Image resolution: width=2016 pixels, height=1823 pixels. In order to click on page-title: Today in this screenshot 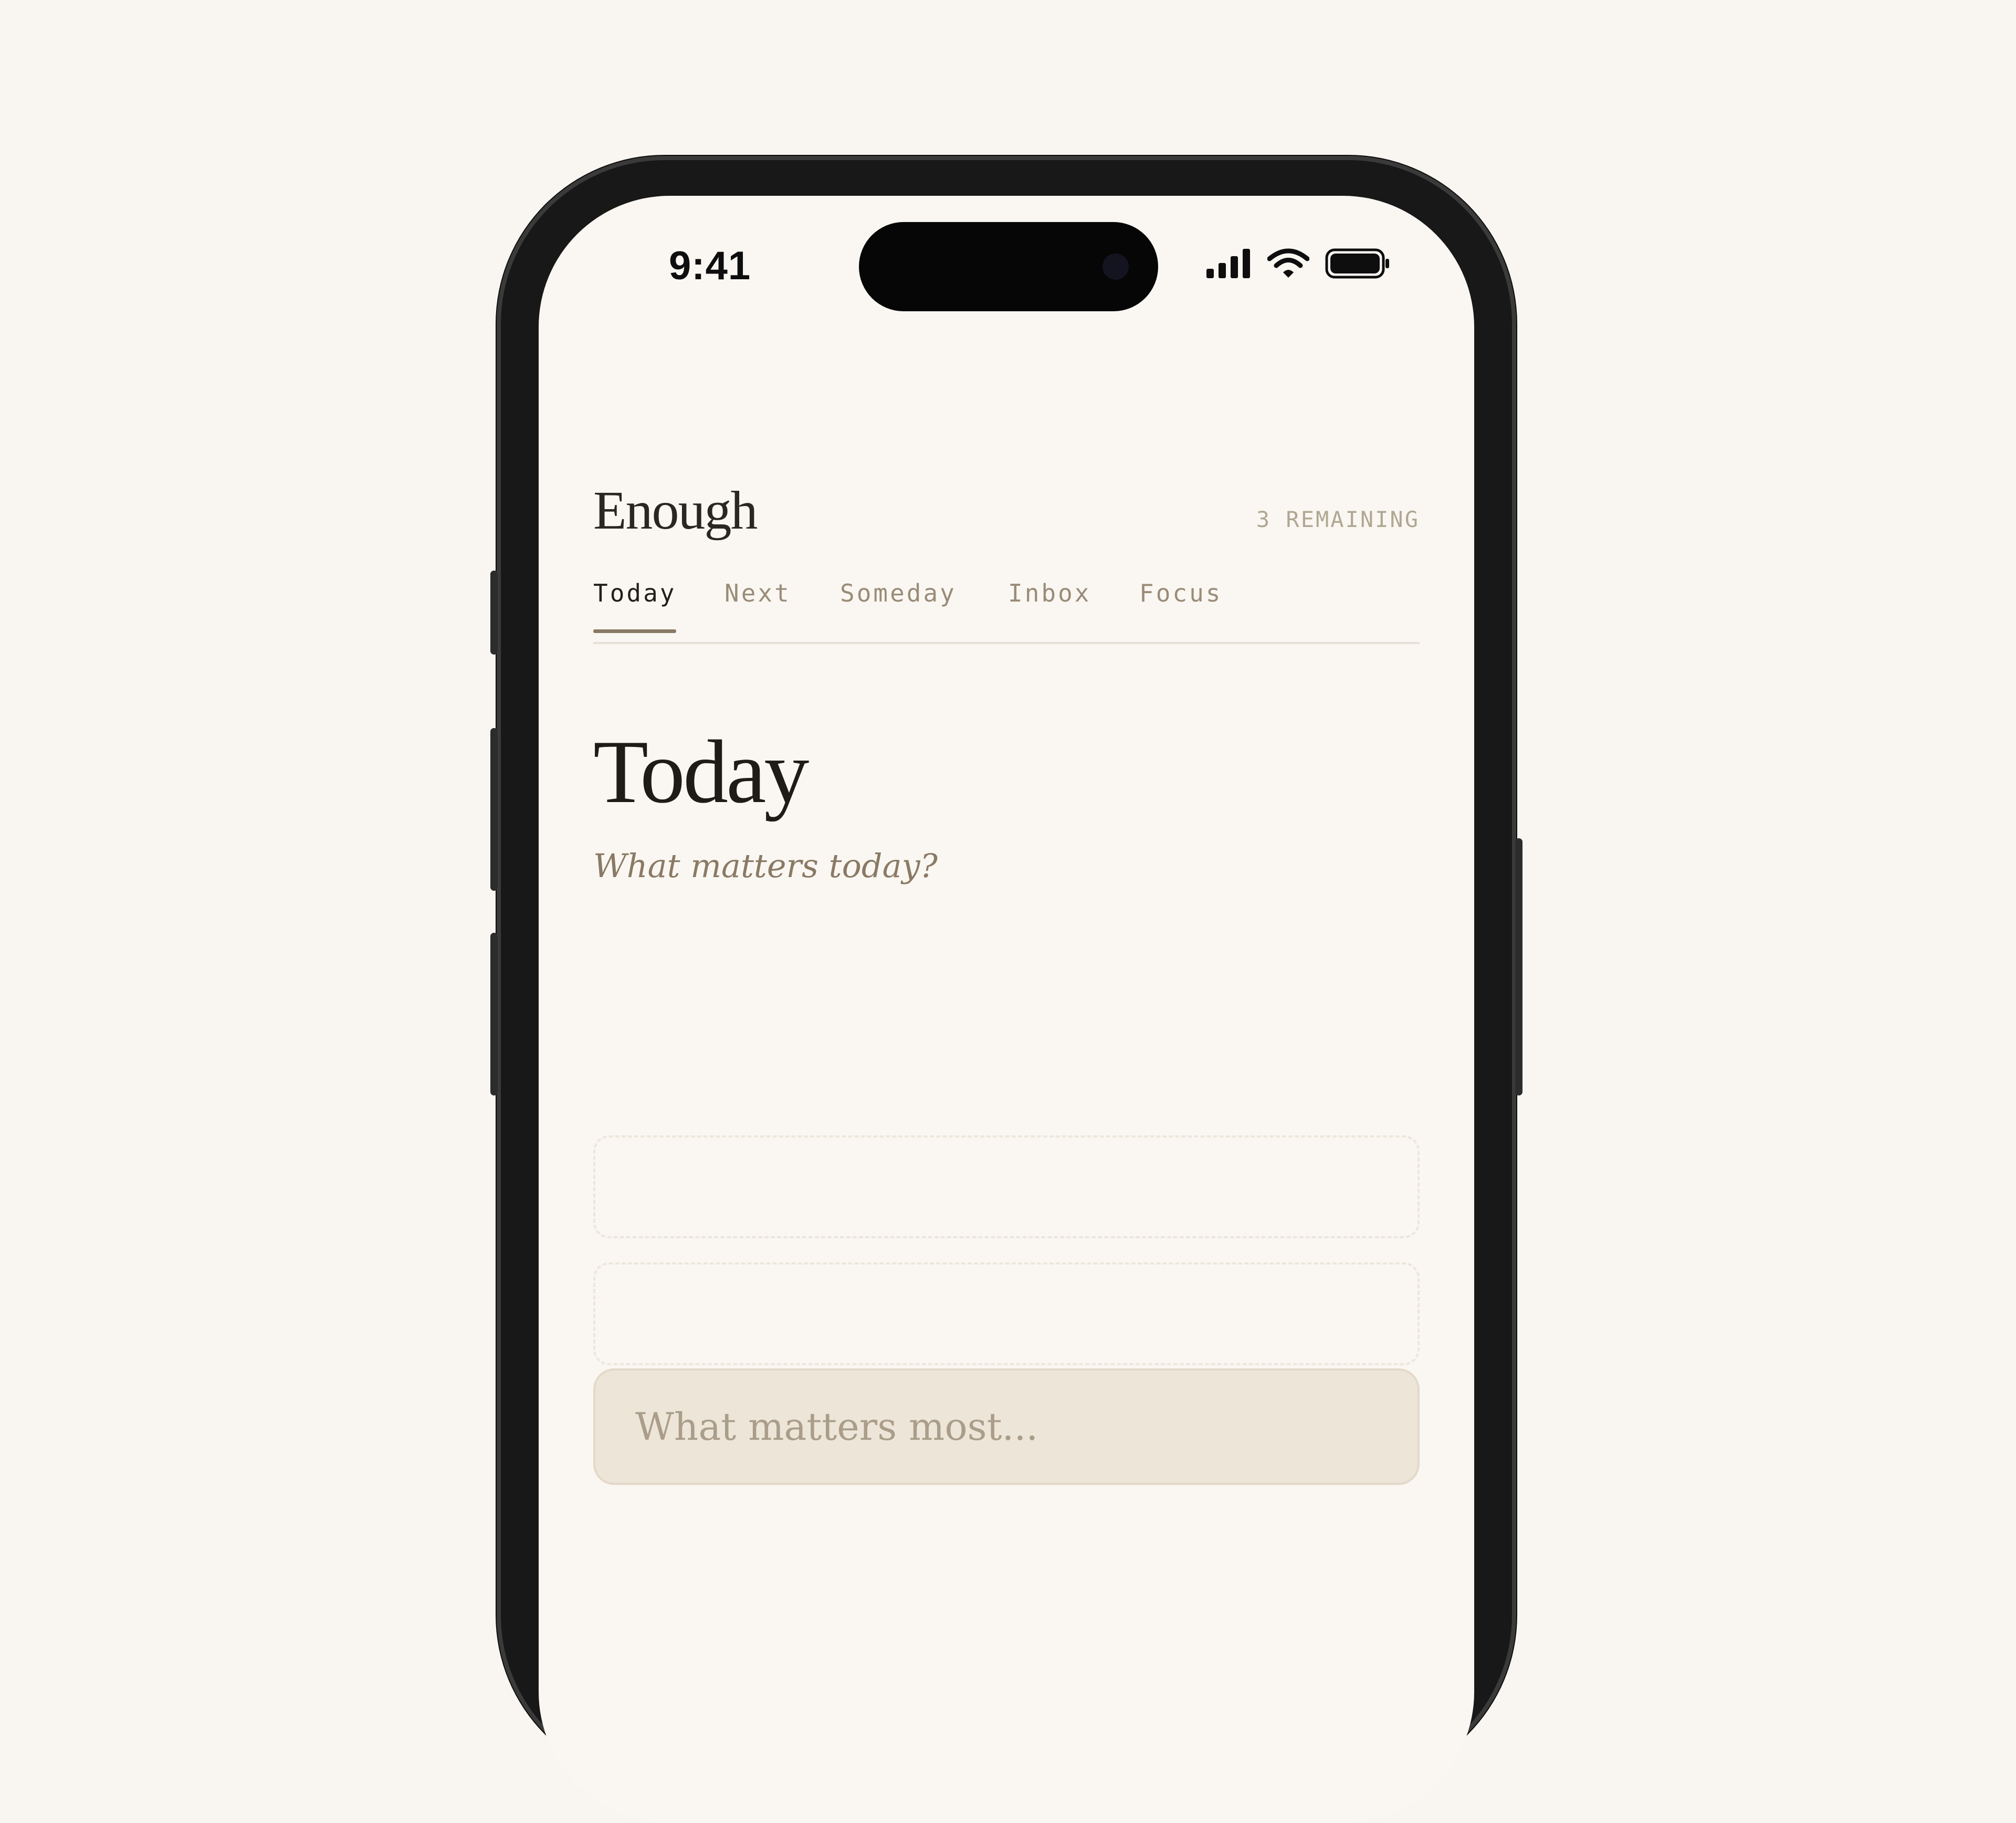, I will do `click(701, 772)`.